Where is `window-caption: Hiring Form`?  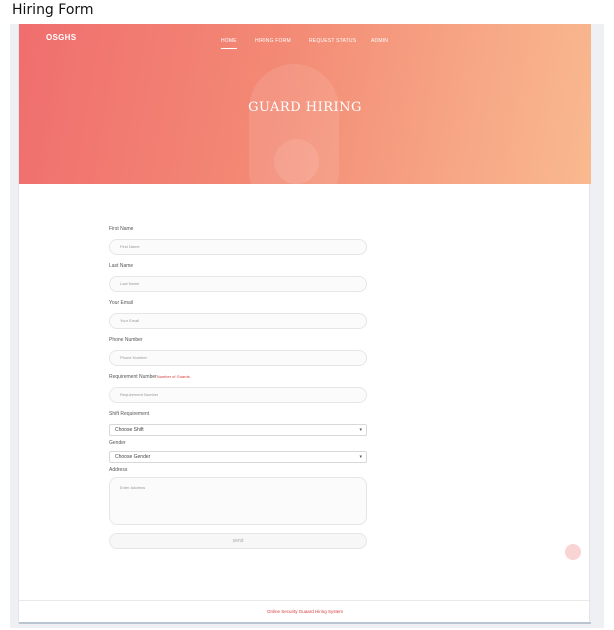
window-caption: Hiring Form is located at coordinates (53, 10).